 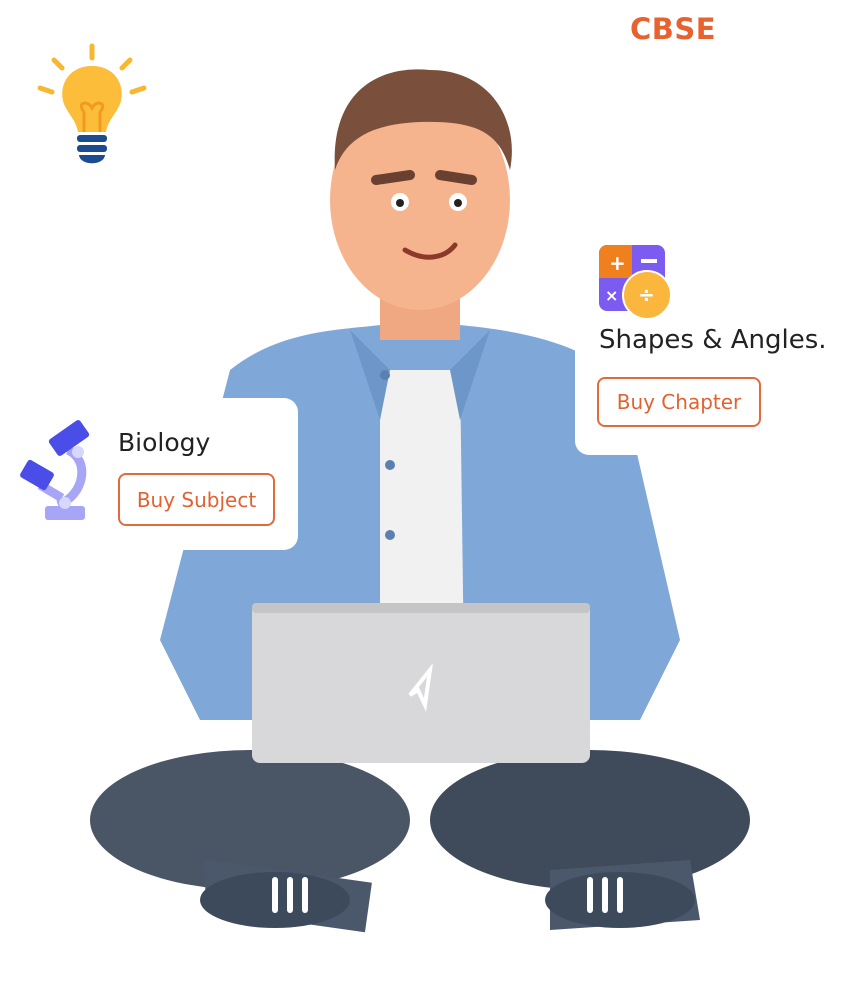 What do you see at coordinates (635, 282) in the screenshot?
I see `calculator-icon: + × ÷` at bounding box center [635, 282].